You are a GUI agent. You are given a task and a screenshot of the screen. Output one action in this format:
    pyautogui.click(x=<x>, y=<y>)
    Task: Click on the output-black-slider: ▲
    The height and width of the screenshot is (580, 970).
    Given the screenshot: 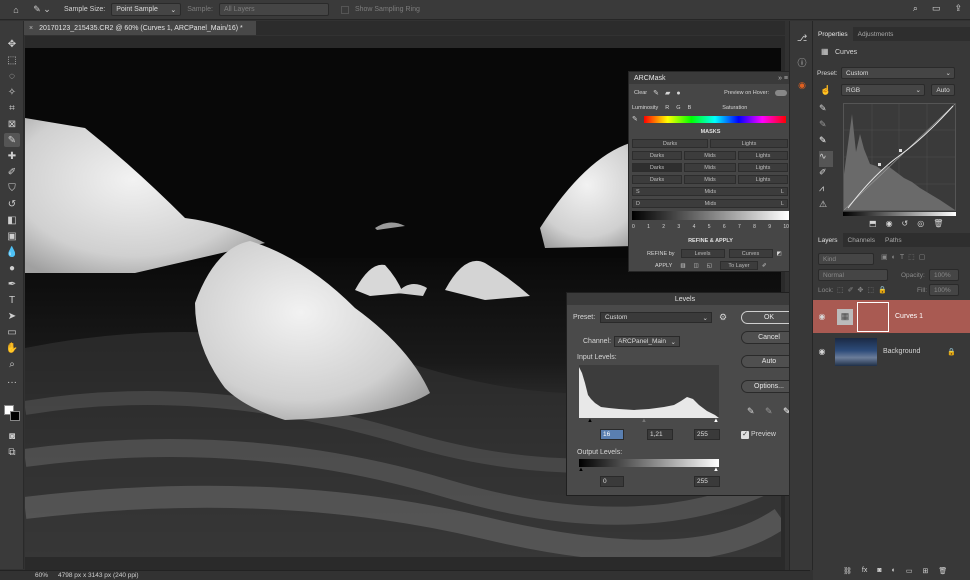 What is the action you would take?
    pyautogui.click(x=581, y=470)
    